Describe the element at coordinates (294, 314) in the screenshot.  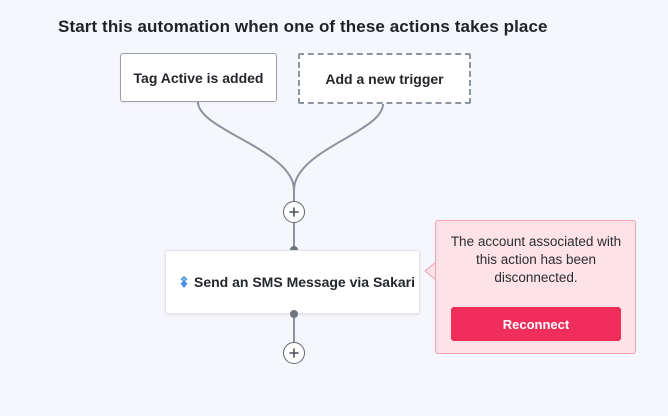
I see `connector-dot` at that location.